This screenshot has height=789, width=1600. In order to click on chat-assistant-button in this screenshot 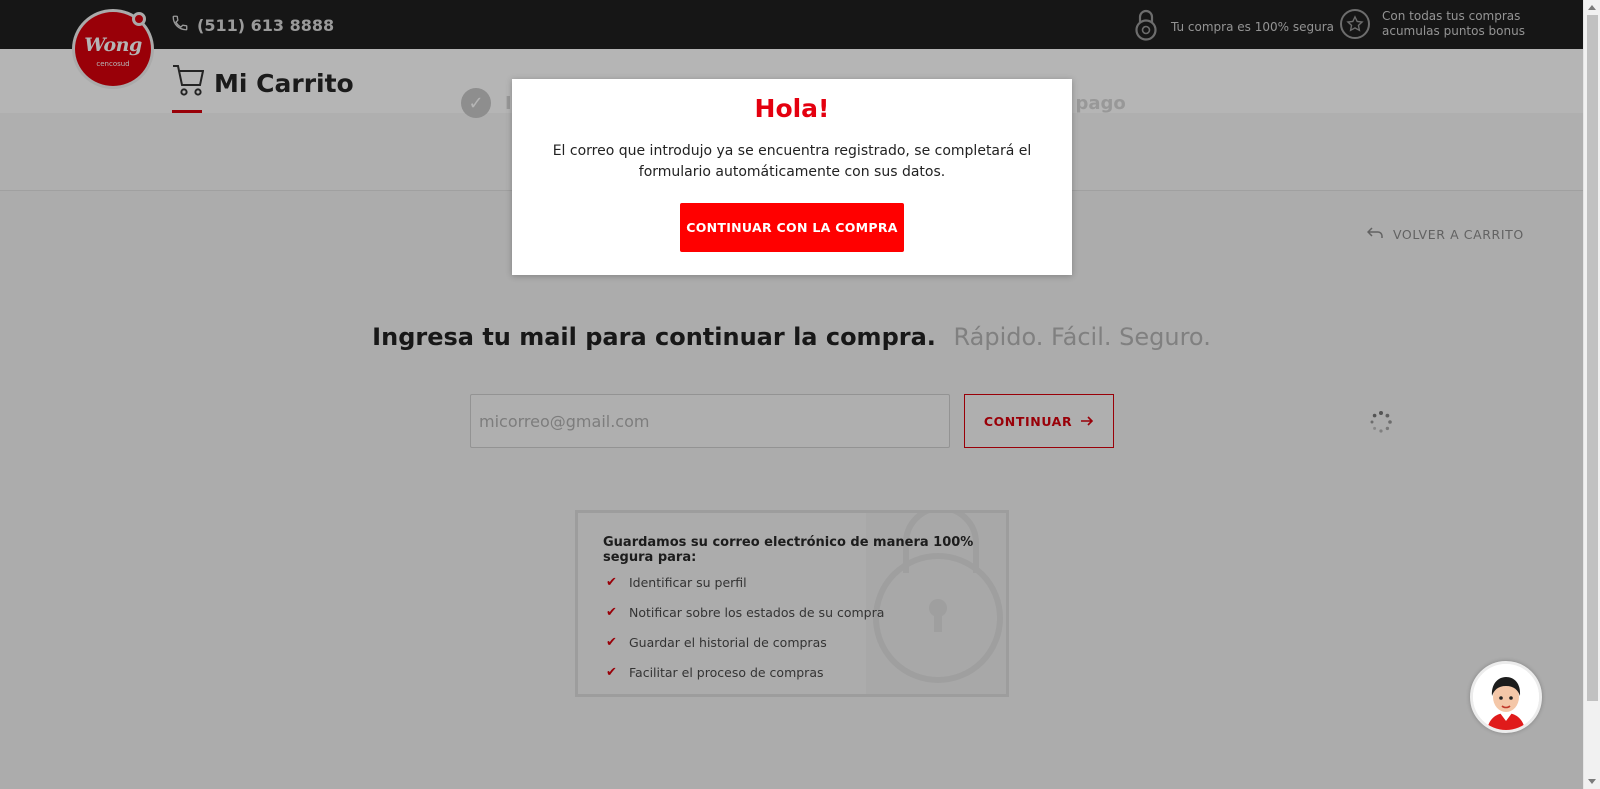, I will do `click(1506, 697)`.